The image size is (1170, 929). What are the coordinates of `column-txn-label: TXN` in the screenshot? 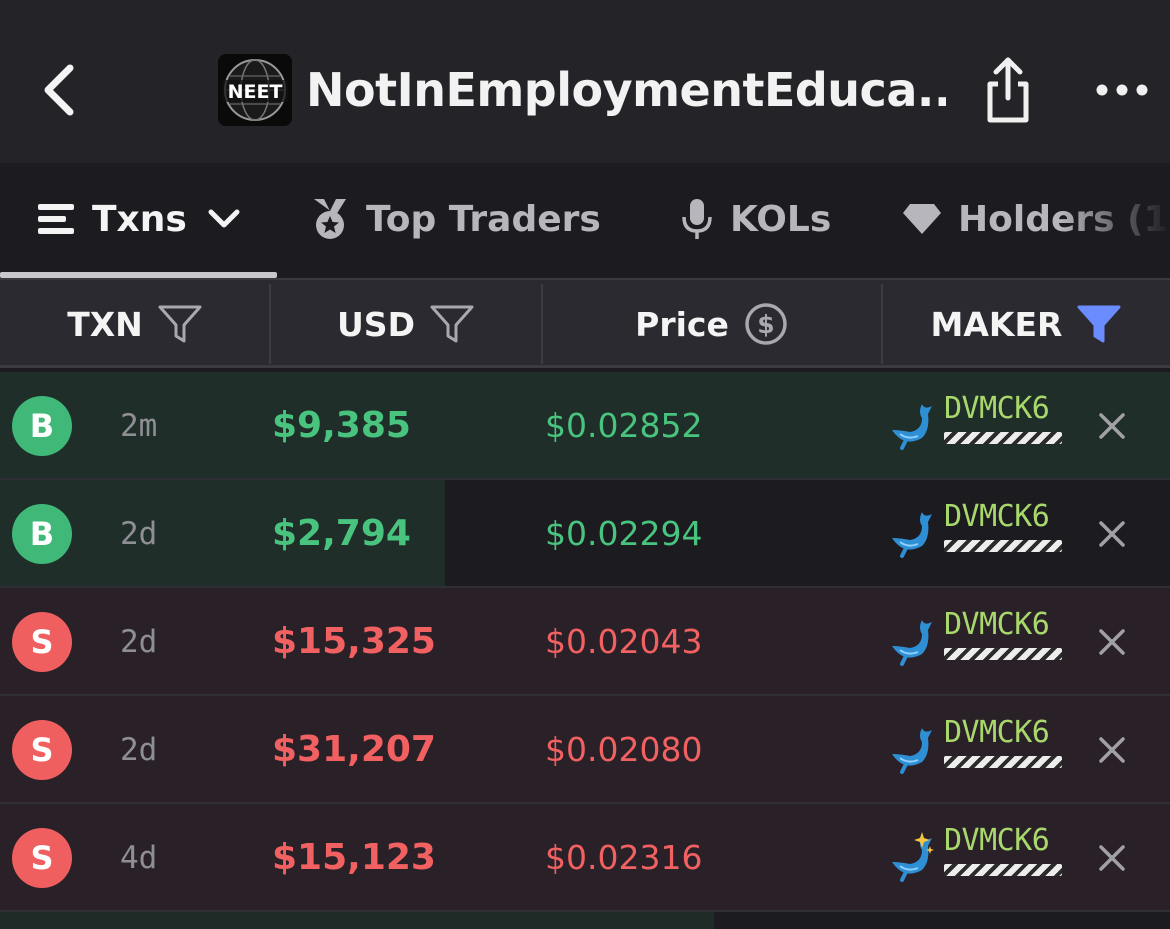 It's located at (105, 324).